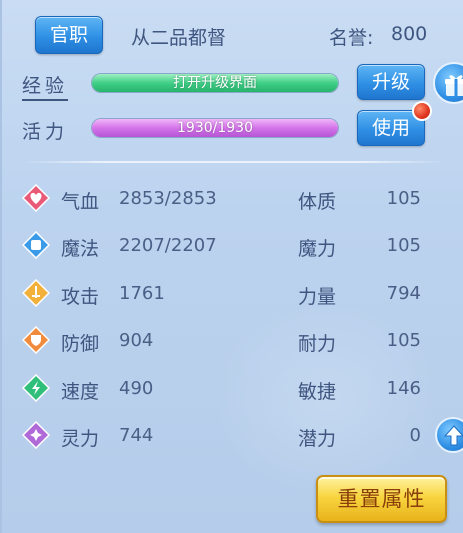  What do you see at coordinates (317, 297) in the screenshot?
I see `attribute-name: 力量` at bounding box center [317, 297].